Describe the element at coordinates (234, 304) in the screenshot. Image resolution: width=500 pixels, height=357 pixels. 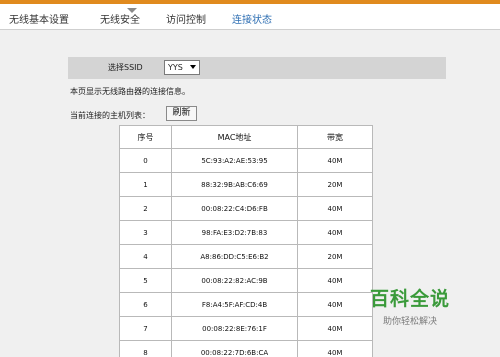
I see `cell-mac: F8:A4:5F:AF:CD:4B` at that location.